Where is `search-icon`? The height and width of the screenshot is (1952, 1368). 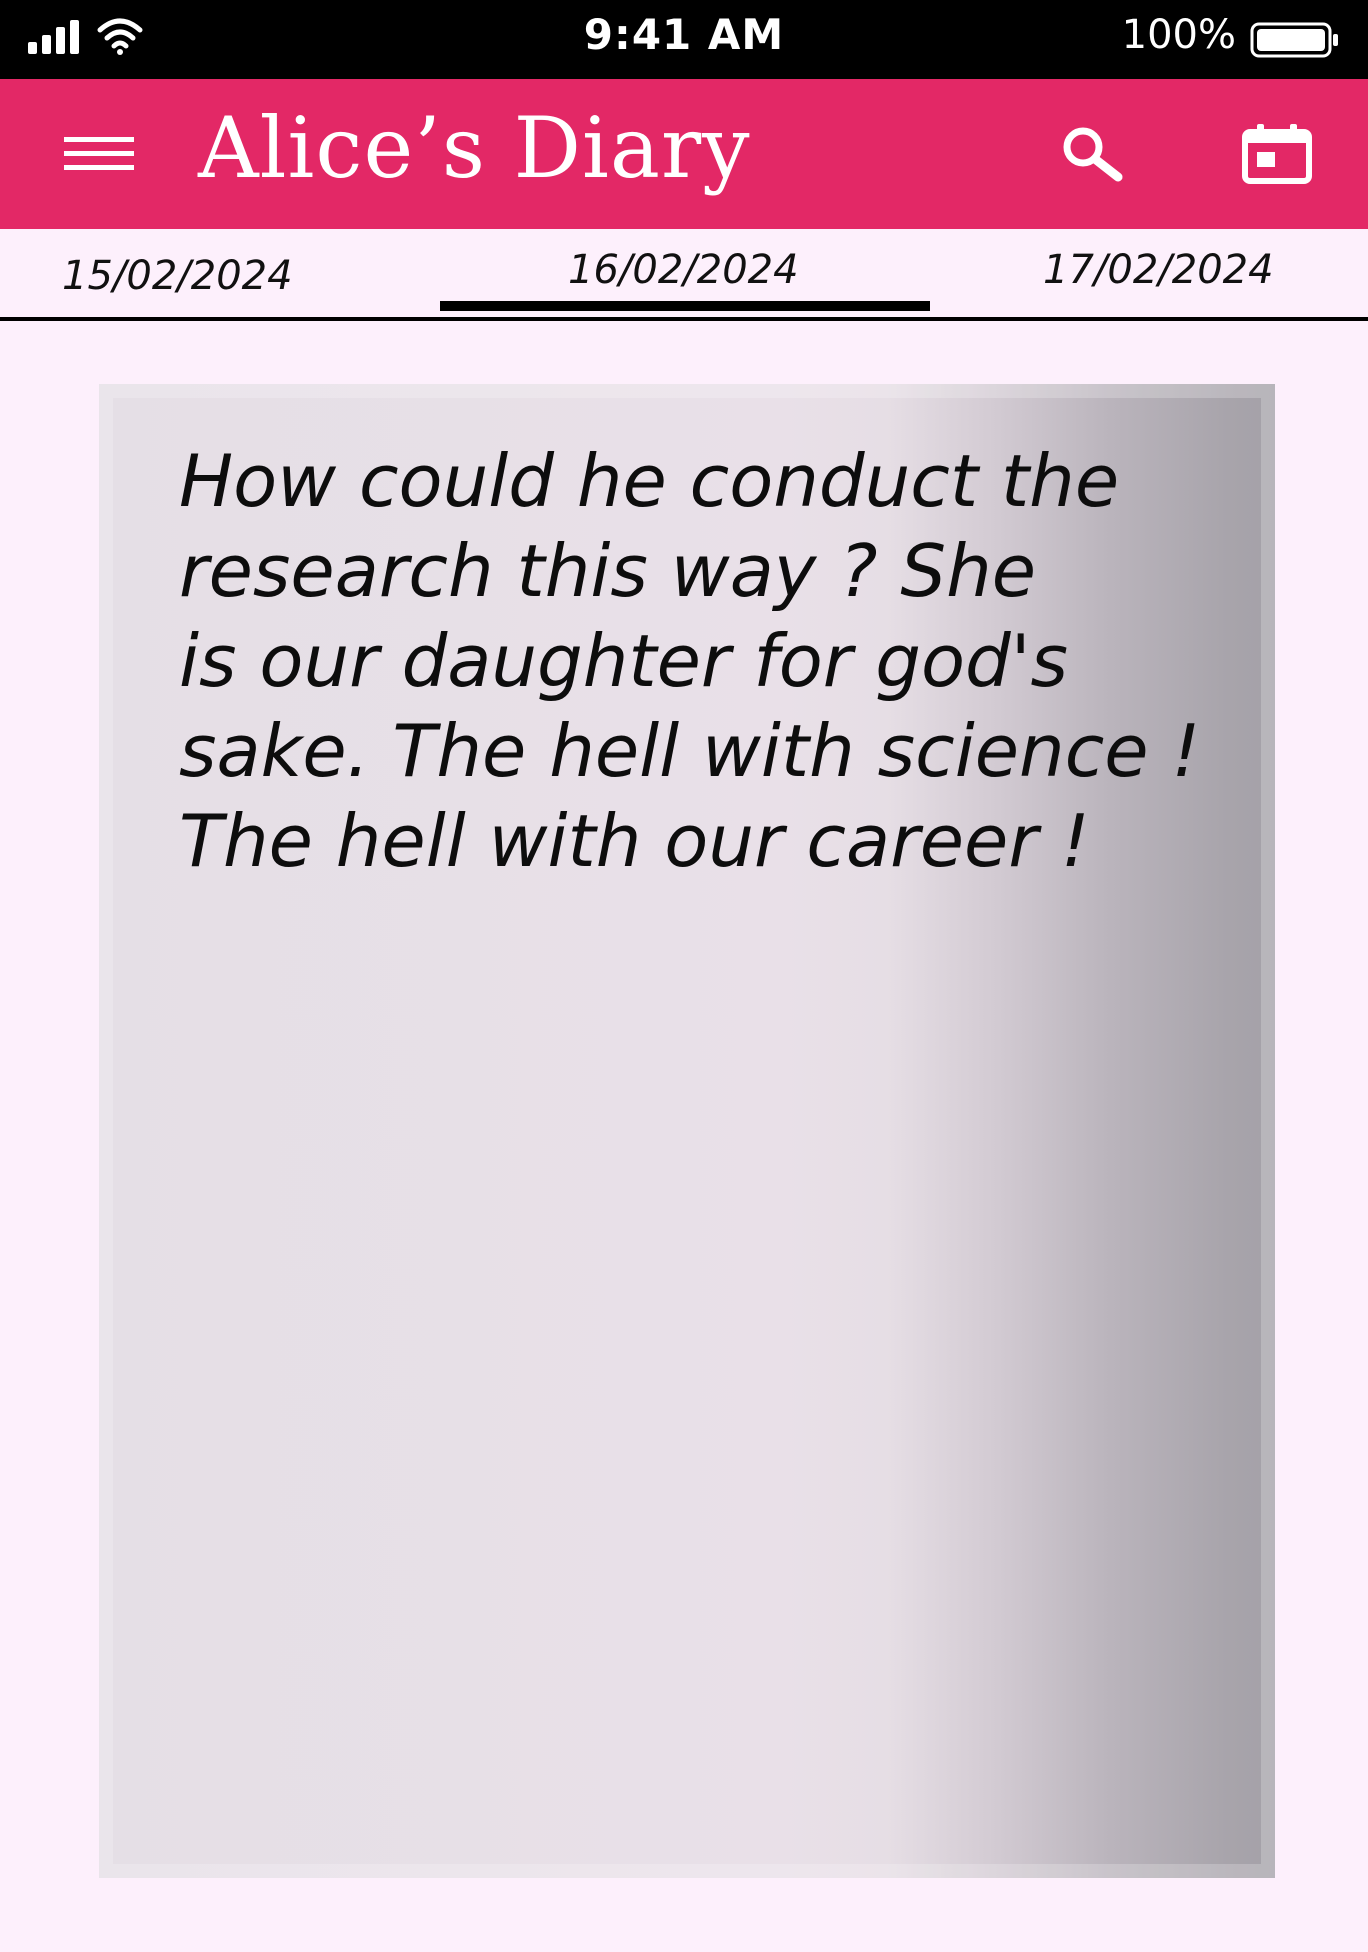 search-icon is located at coordinates (1093, 154).